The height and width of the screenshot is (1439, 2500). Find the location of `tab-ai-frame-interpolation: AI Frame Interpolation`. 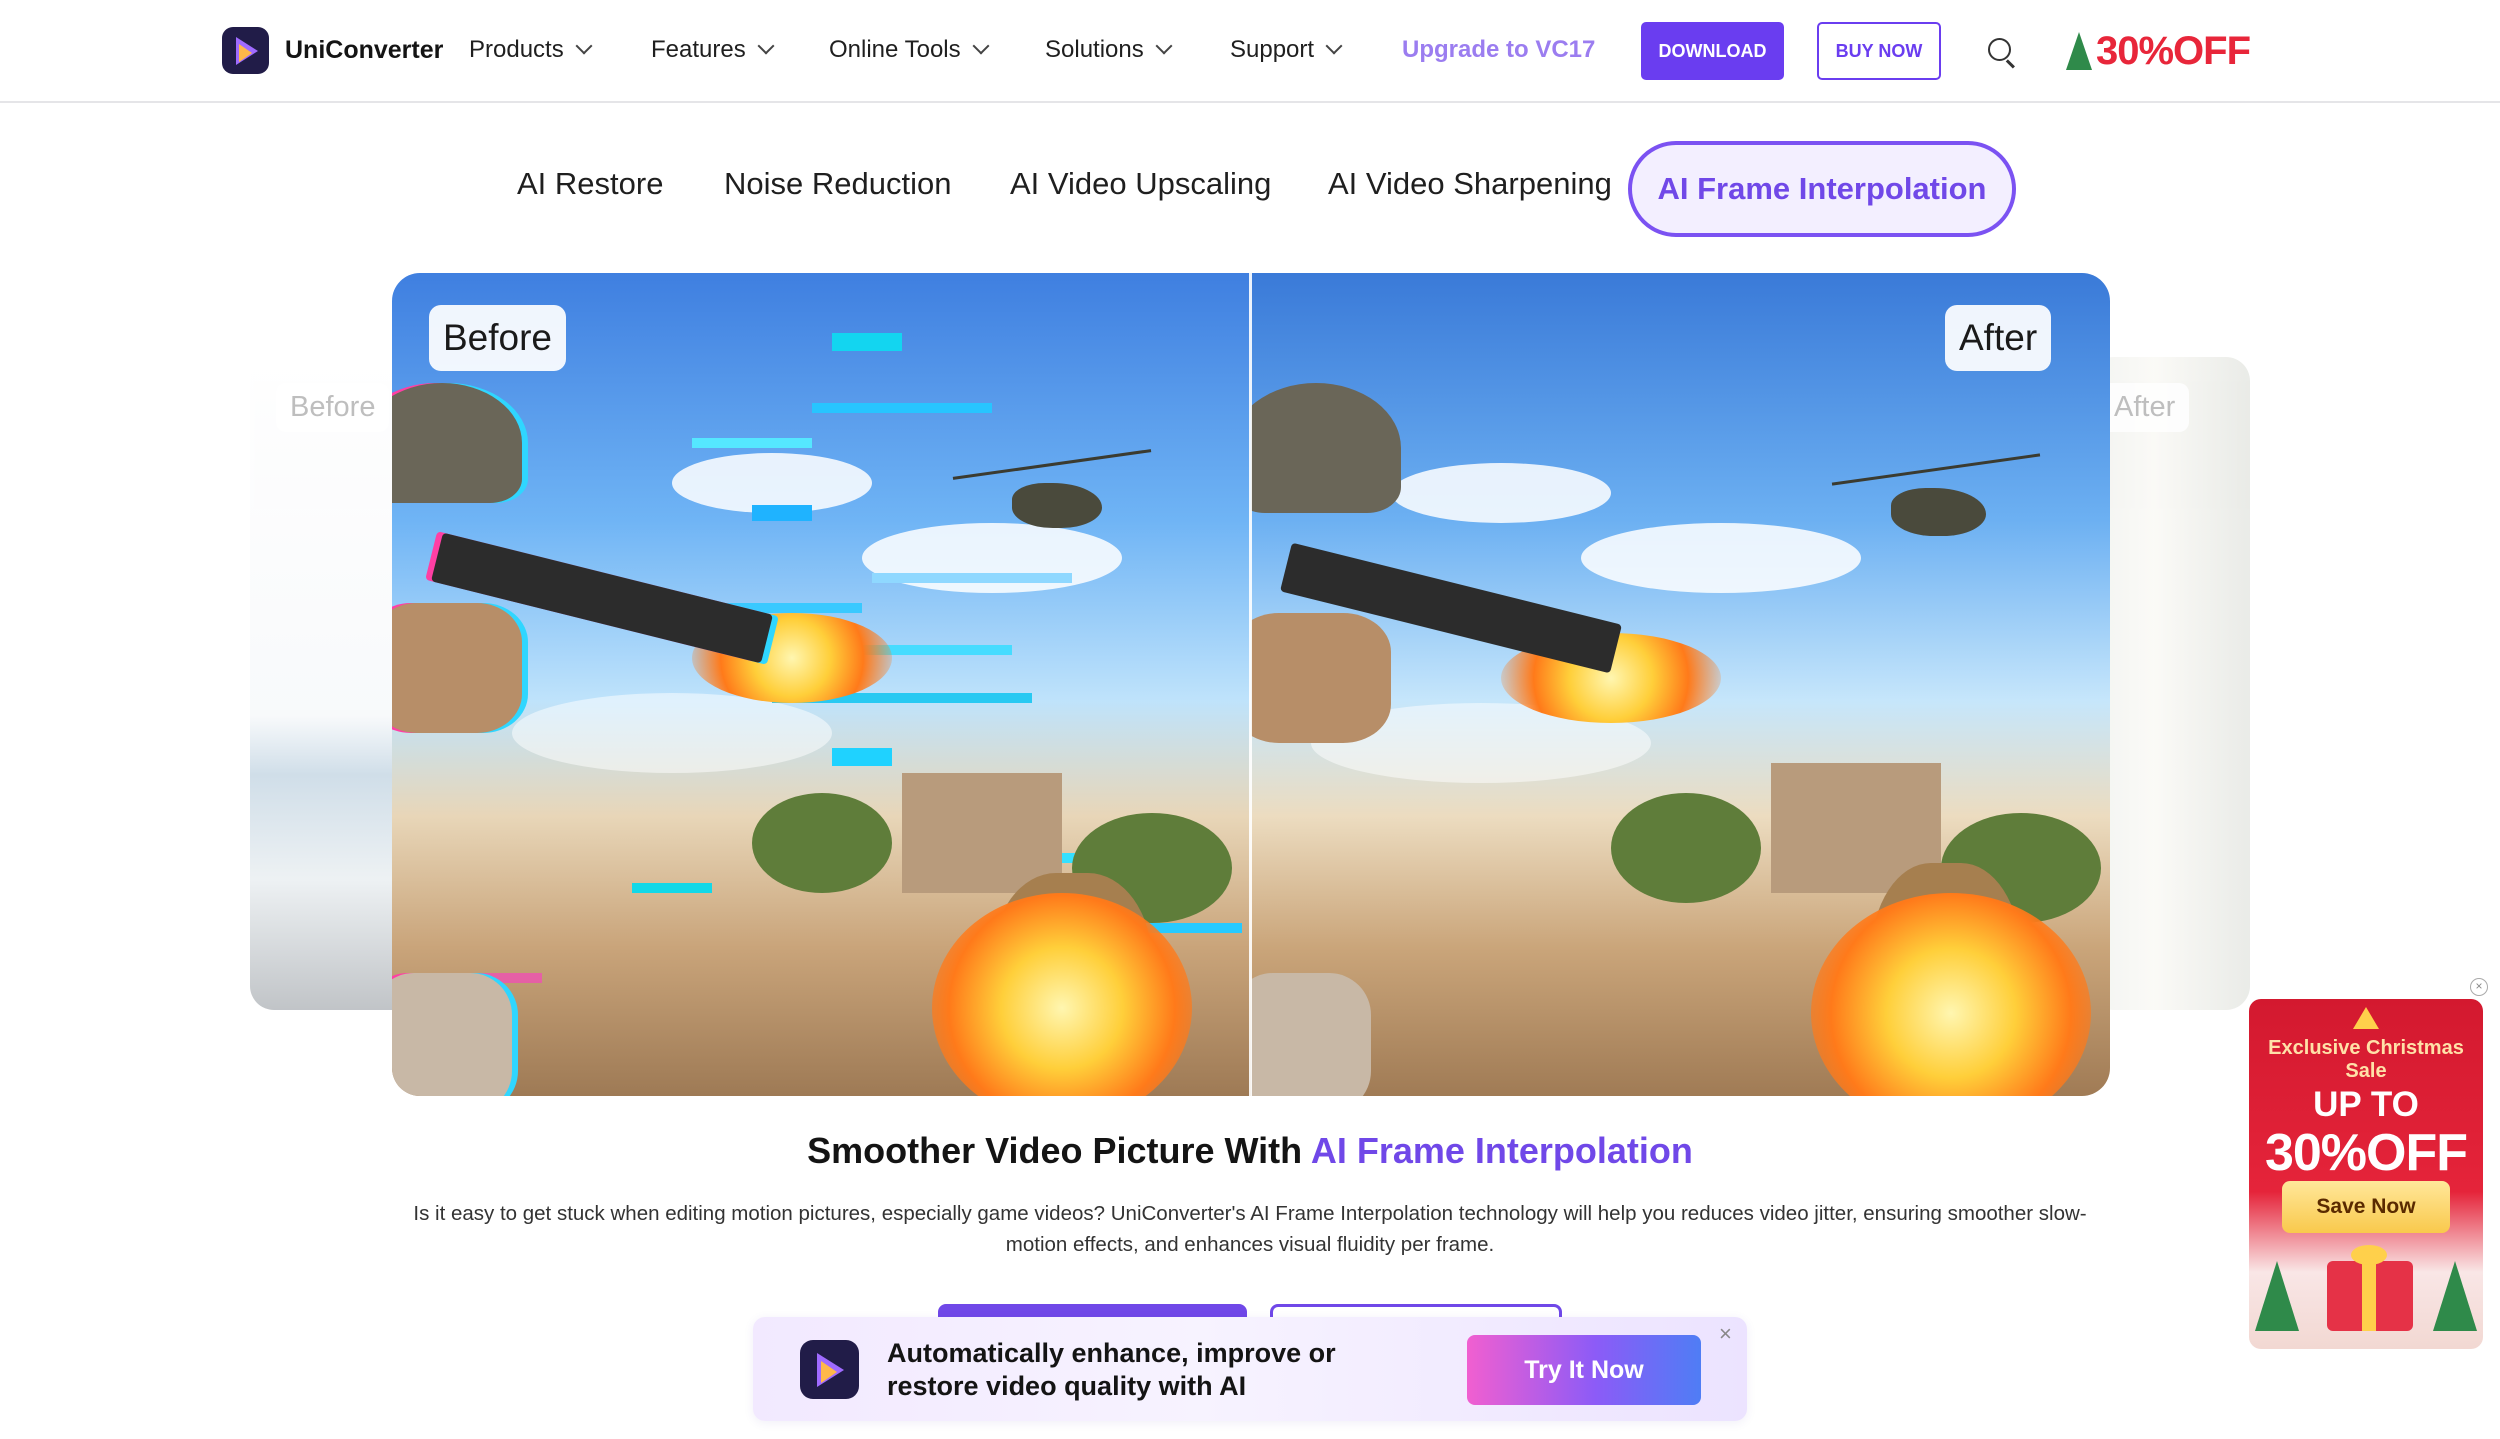

tab-ai-frame-interpolation: AI Frame Interpolation is located at coordinates (1822, 189).